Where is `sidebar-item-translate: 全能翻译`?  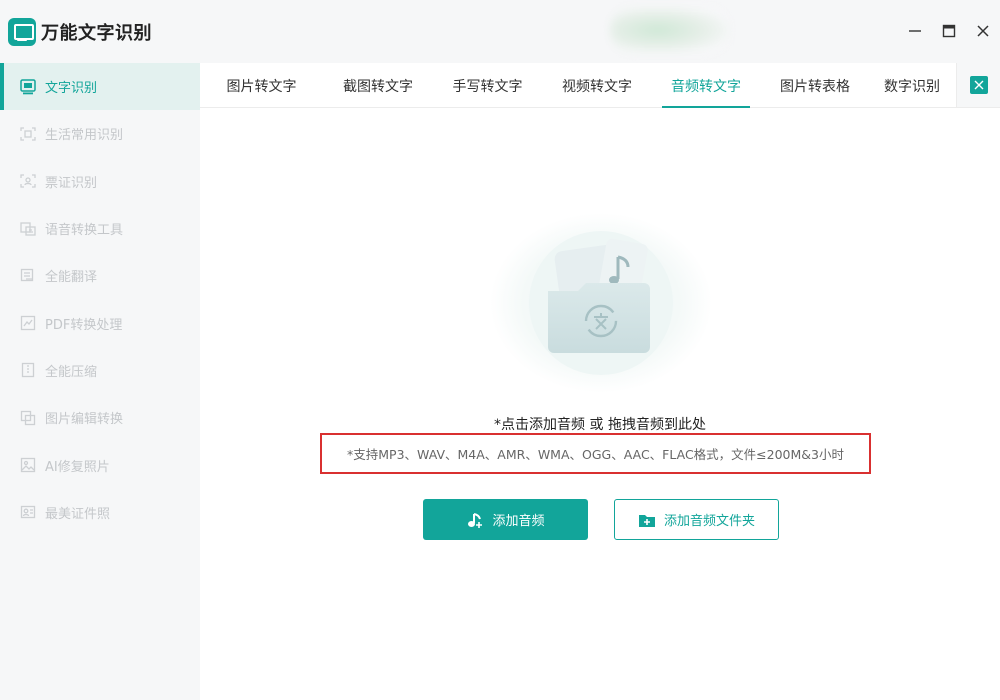 sidebar-item-translate: 全能翻译 is located at coordinates (100, 275).